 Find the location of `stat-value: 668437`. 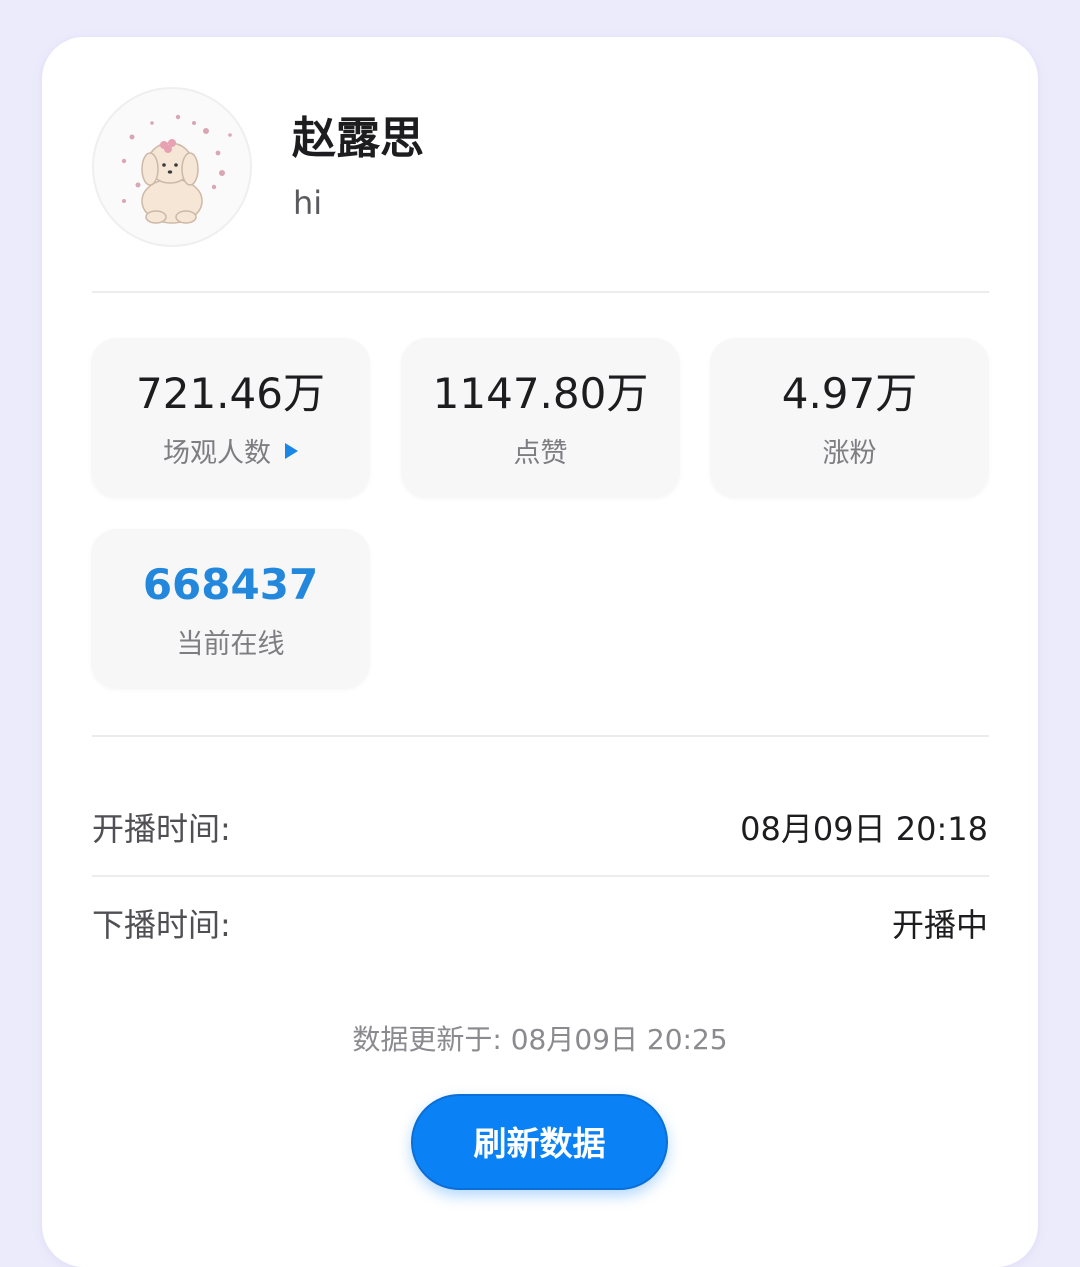

stat-value: 668437 is located at coordinates (230, 584).